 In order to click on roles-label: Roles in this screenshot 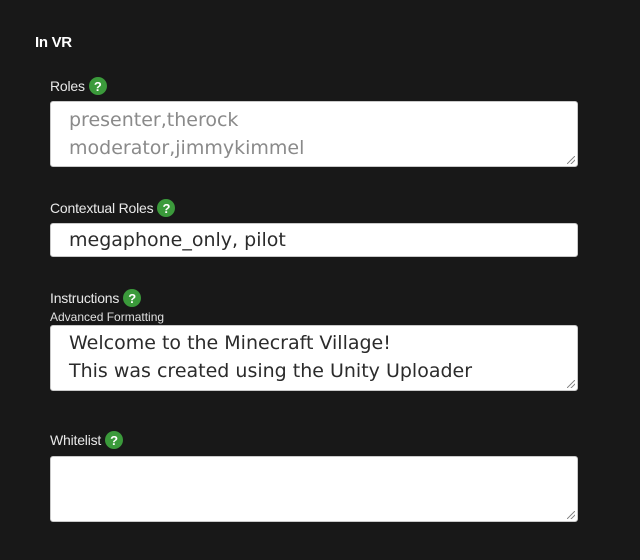, I will do `click(67, 86)`.